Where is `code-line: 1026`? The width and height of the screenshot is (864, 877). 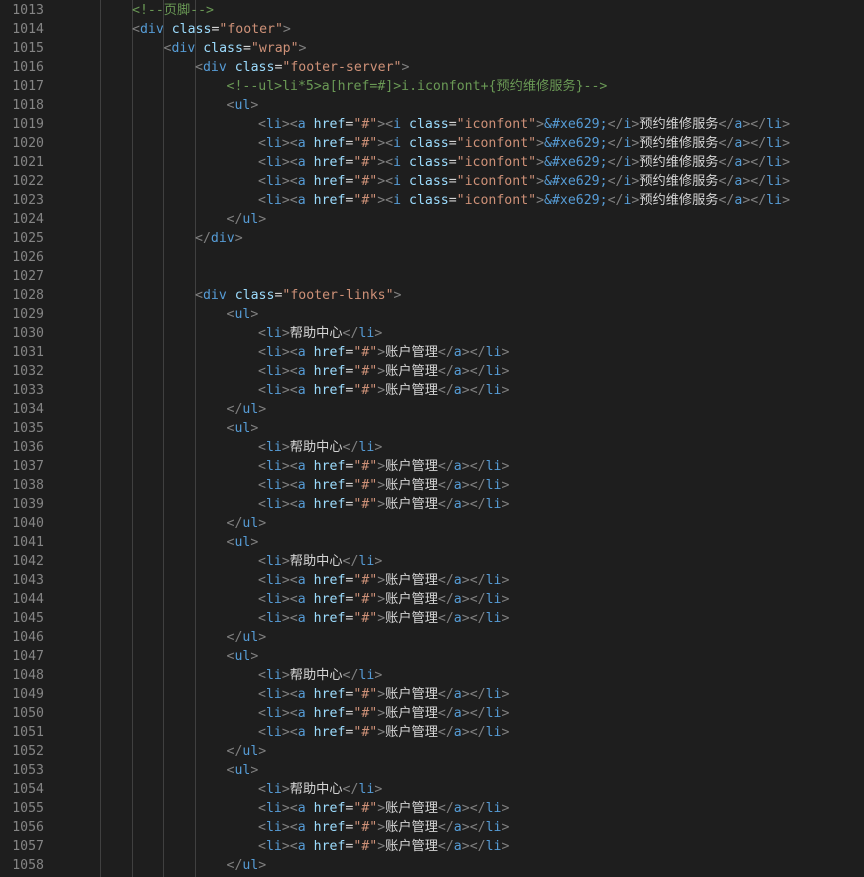
code-line: 1026 is located at coordinates (432, 257).